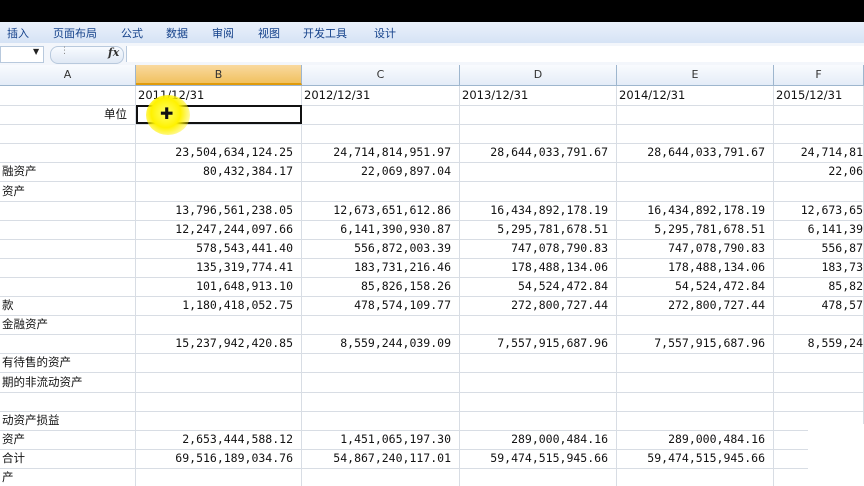 The image size is (864, 486). I want to click on cell-e: 16,434,892,178.19, so click(695, 210).